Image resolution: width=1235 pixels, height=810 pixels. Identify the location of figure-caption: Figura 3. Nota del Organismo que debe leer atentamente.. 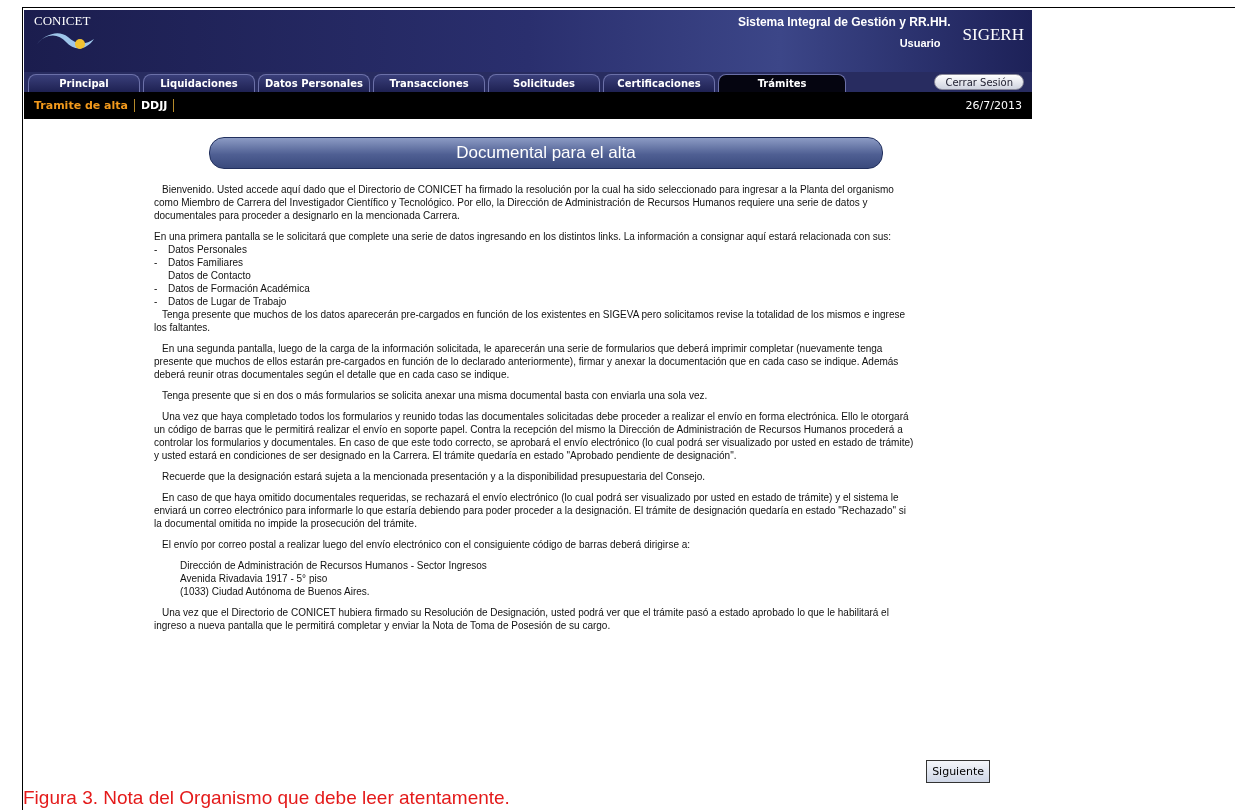
(266, 798).